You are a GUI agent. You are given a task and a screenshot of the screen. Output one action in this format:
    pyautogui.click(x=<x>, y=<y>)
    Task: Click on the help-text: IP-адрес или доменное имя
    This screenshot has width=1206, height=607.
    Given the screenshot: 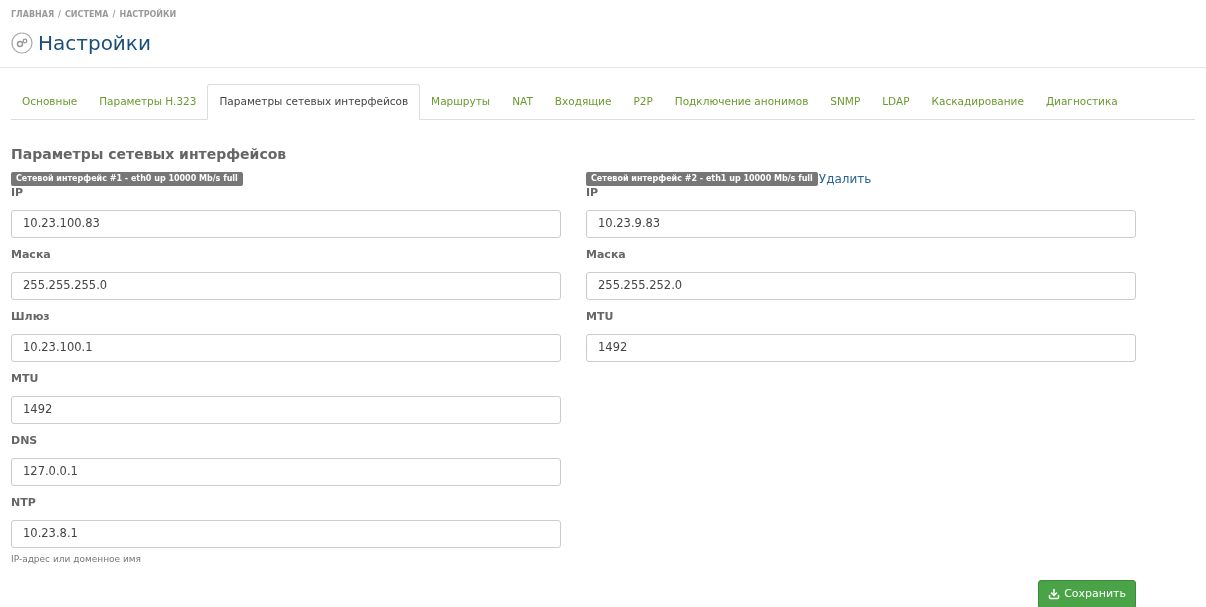 What is the action you would take?
    pyautogui.click(x=77, y=559)
    